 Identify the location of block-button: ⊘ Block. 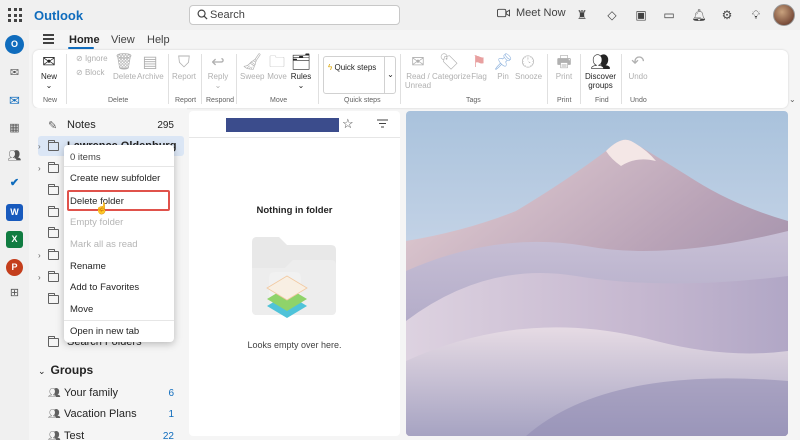
(90, 72).